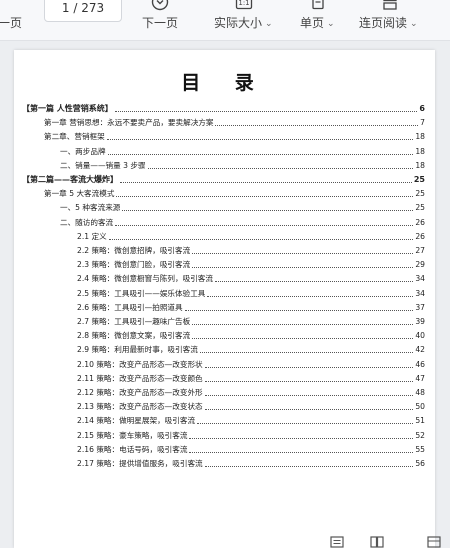  Describe the element at coordinates (251, 265) in the screenshot. I see `toc-entry: 2.3 策略：微创意门脸，吸引客流 29` at that location.